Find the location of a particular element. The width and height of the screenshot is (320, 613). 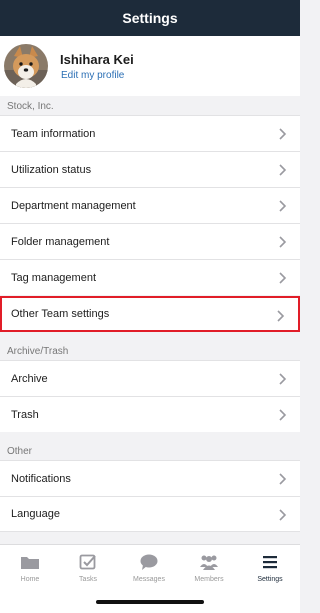

section-header-archive-trash: Archive/Trash is located at coordinates (38, 351).